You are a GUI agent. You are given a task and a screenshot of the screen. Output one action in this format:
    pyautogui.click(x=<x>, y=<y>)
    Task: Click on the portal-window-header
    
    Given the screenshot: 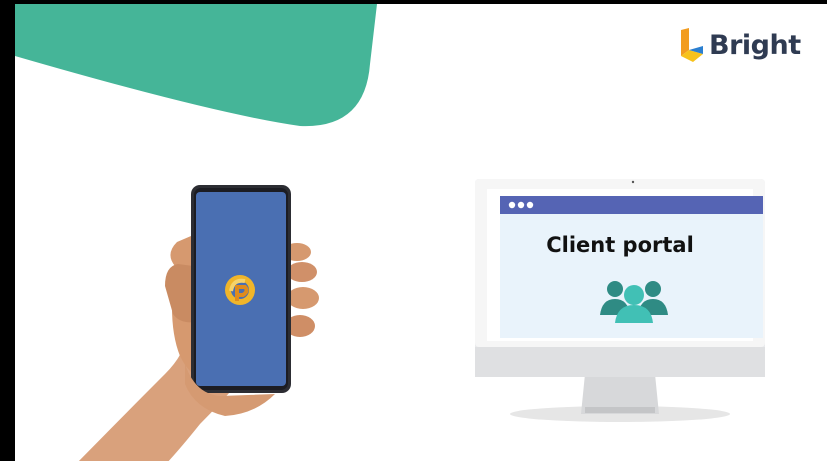 What is the action you would take?
    pyautogui.click(x=631, y=205)
    